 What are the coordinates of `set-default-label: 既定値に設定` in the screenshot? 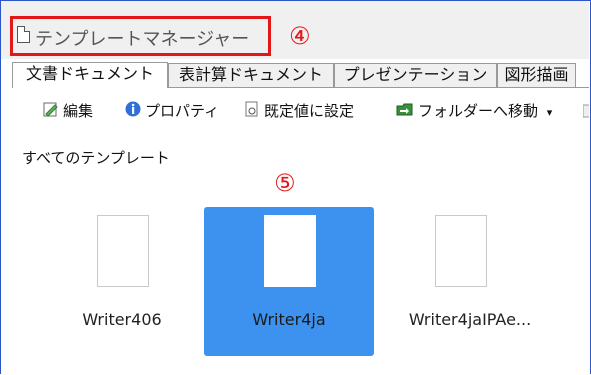 It's located at (309, 111).